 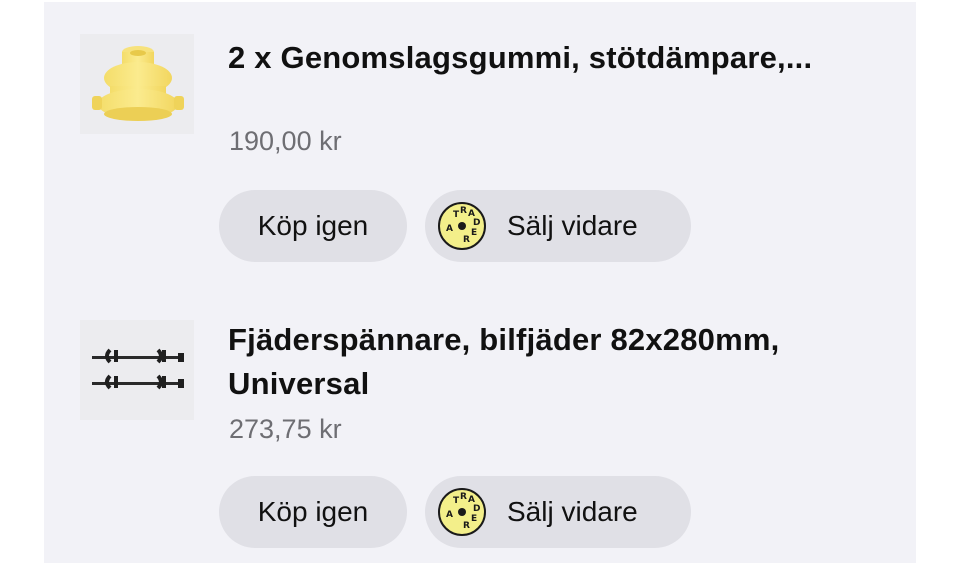 I want to click on product-price: 190,00 kr, so click(x=285, y=141).